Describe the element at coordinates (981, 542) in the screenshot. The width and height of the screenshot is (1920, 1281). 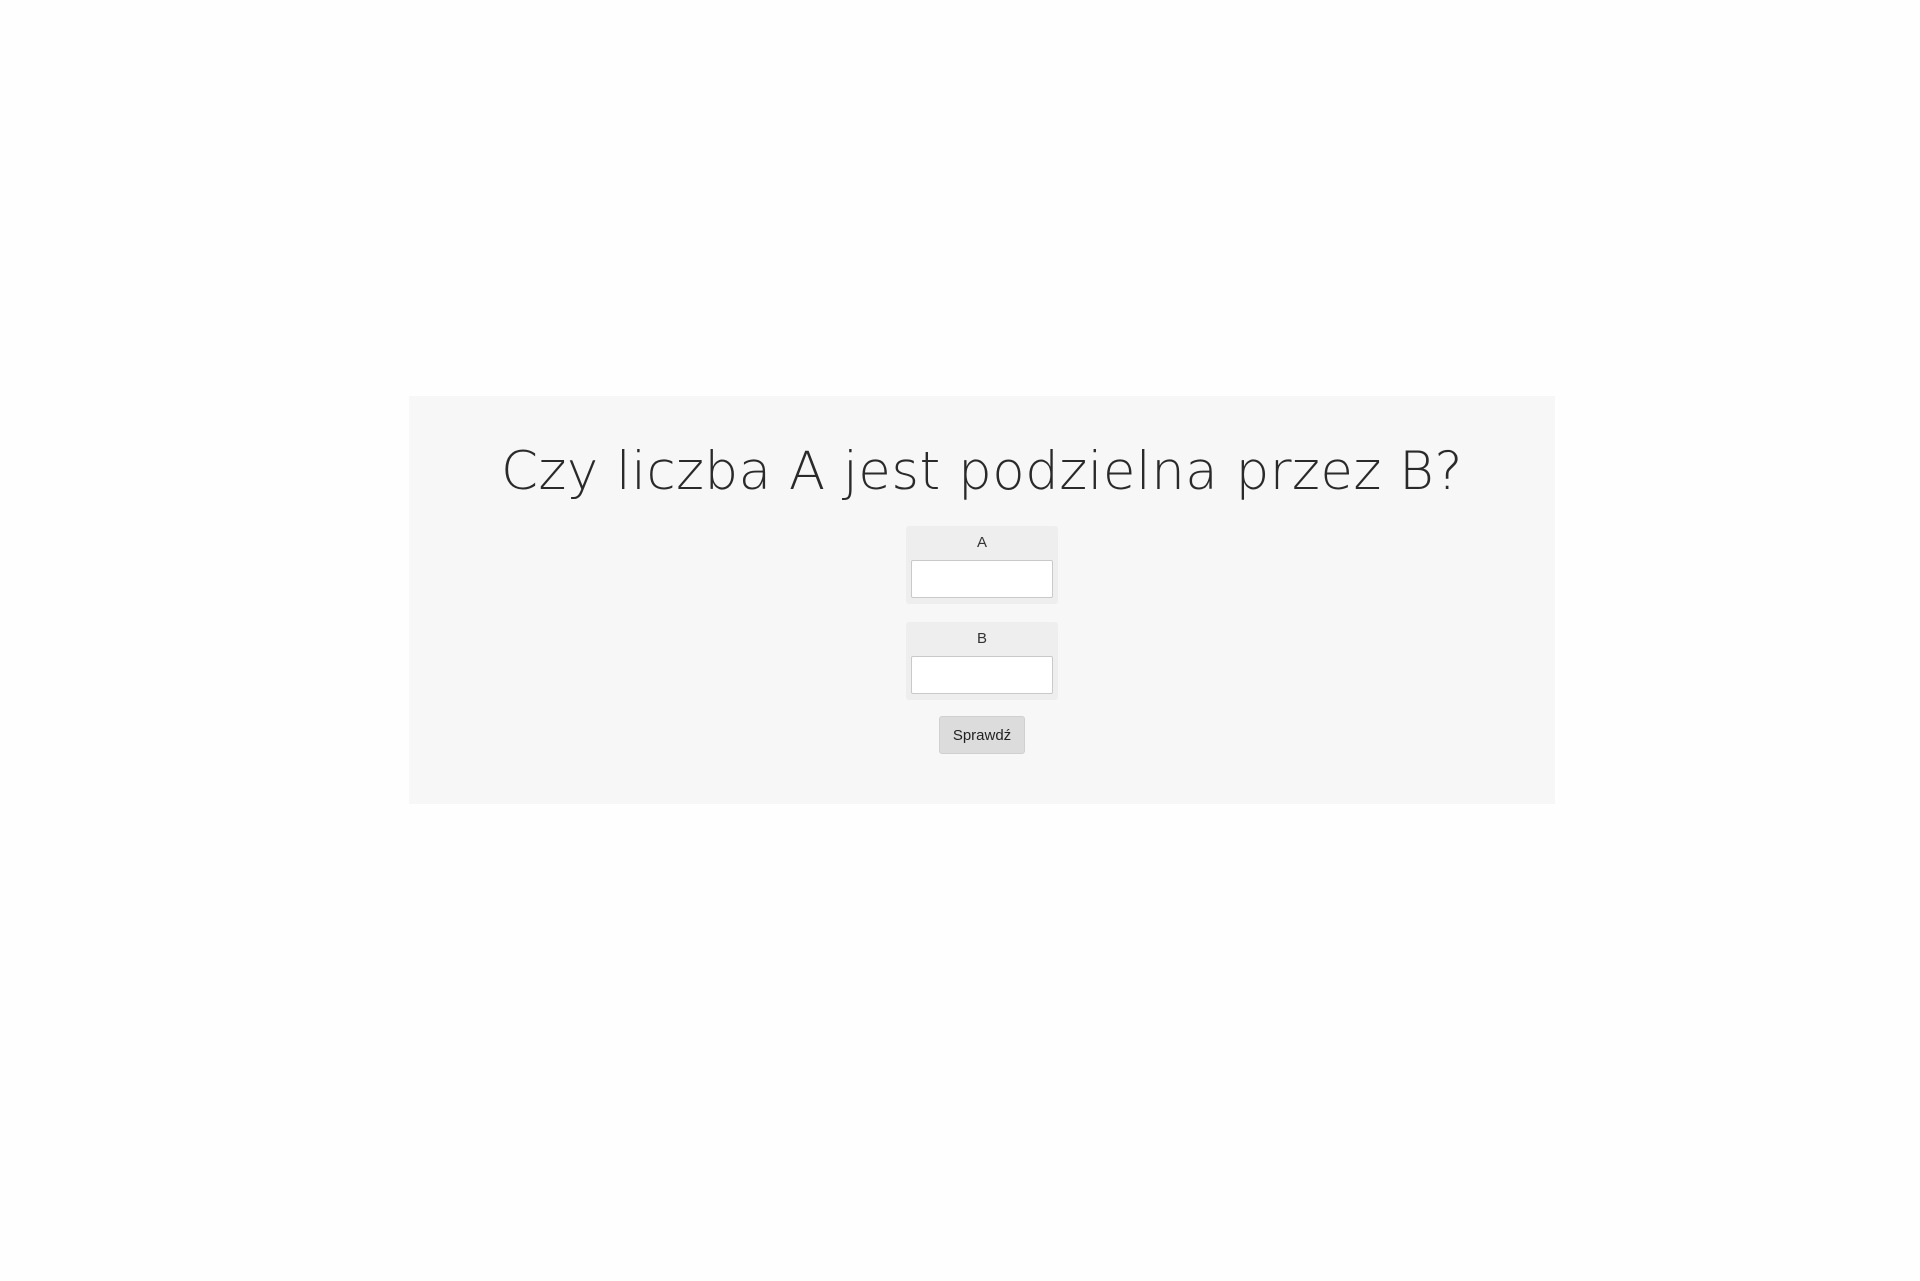
I see `field-a-label: A` at that location.